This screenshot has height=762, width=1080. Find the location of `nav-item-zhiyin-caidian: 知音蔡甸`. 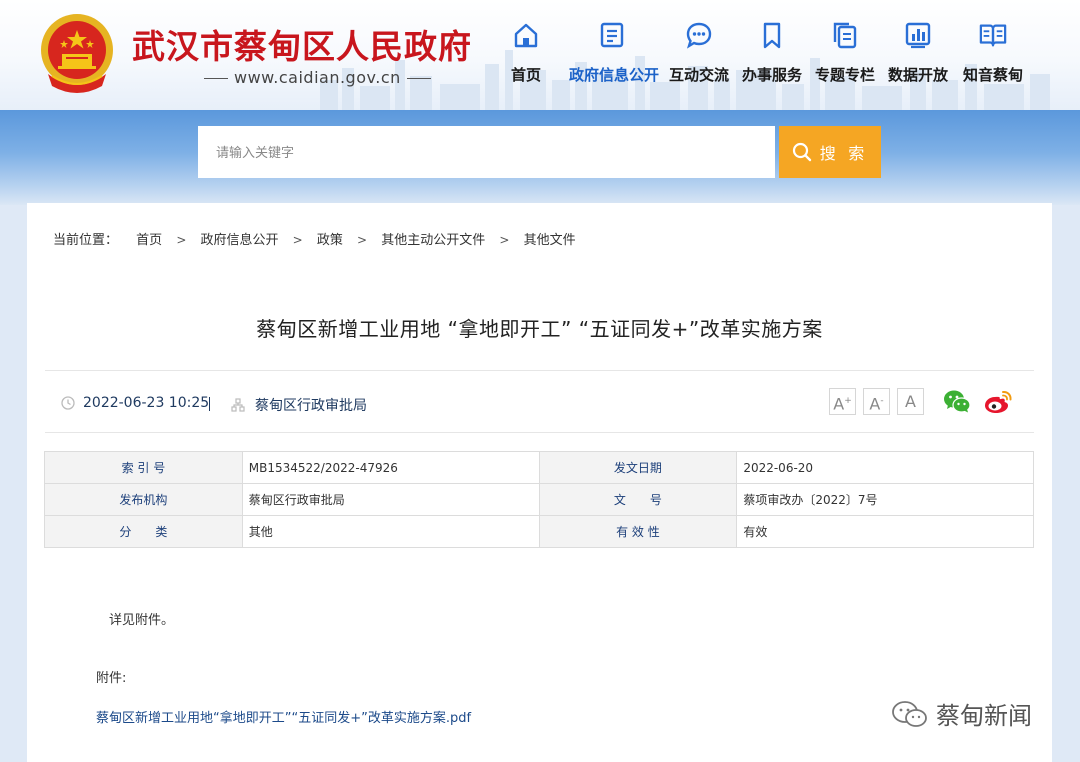

nav-item-zhiyin-caidian: 知音蔡甸 is located at coordinates (993, 52).